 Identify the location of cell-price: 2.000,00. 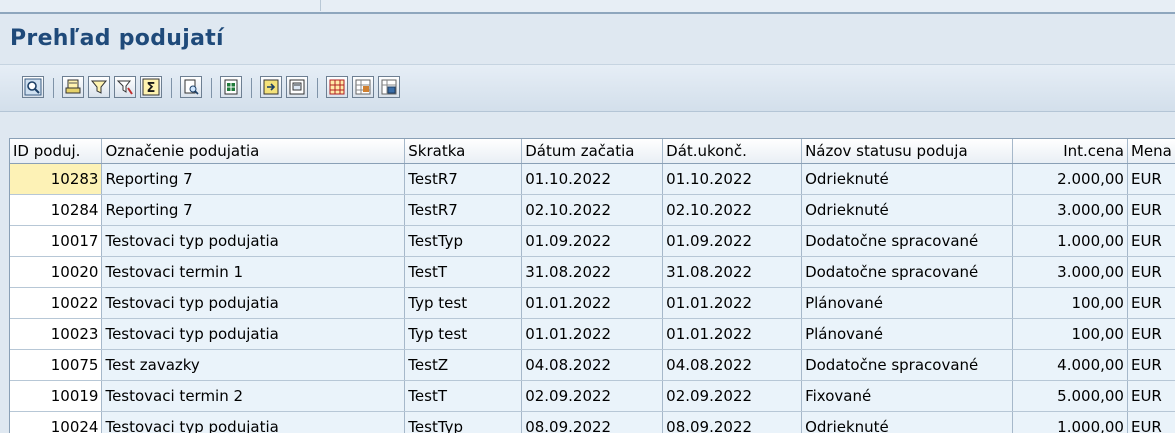
(1070, 179).